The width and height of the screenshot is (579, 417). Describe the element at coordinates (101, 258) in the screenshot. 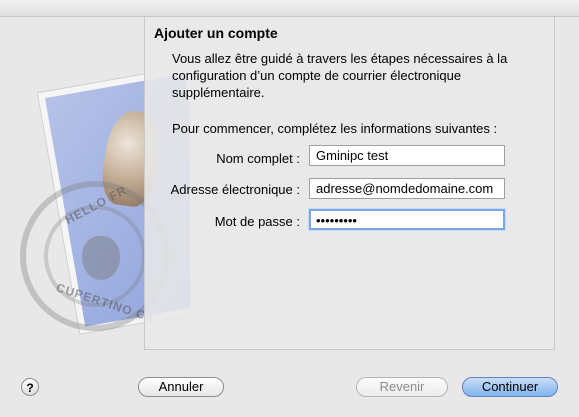

I see `apple-logo` at that location.